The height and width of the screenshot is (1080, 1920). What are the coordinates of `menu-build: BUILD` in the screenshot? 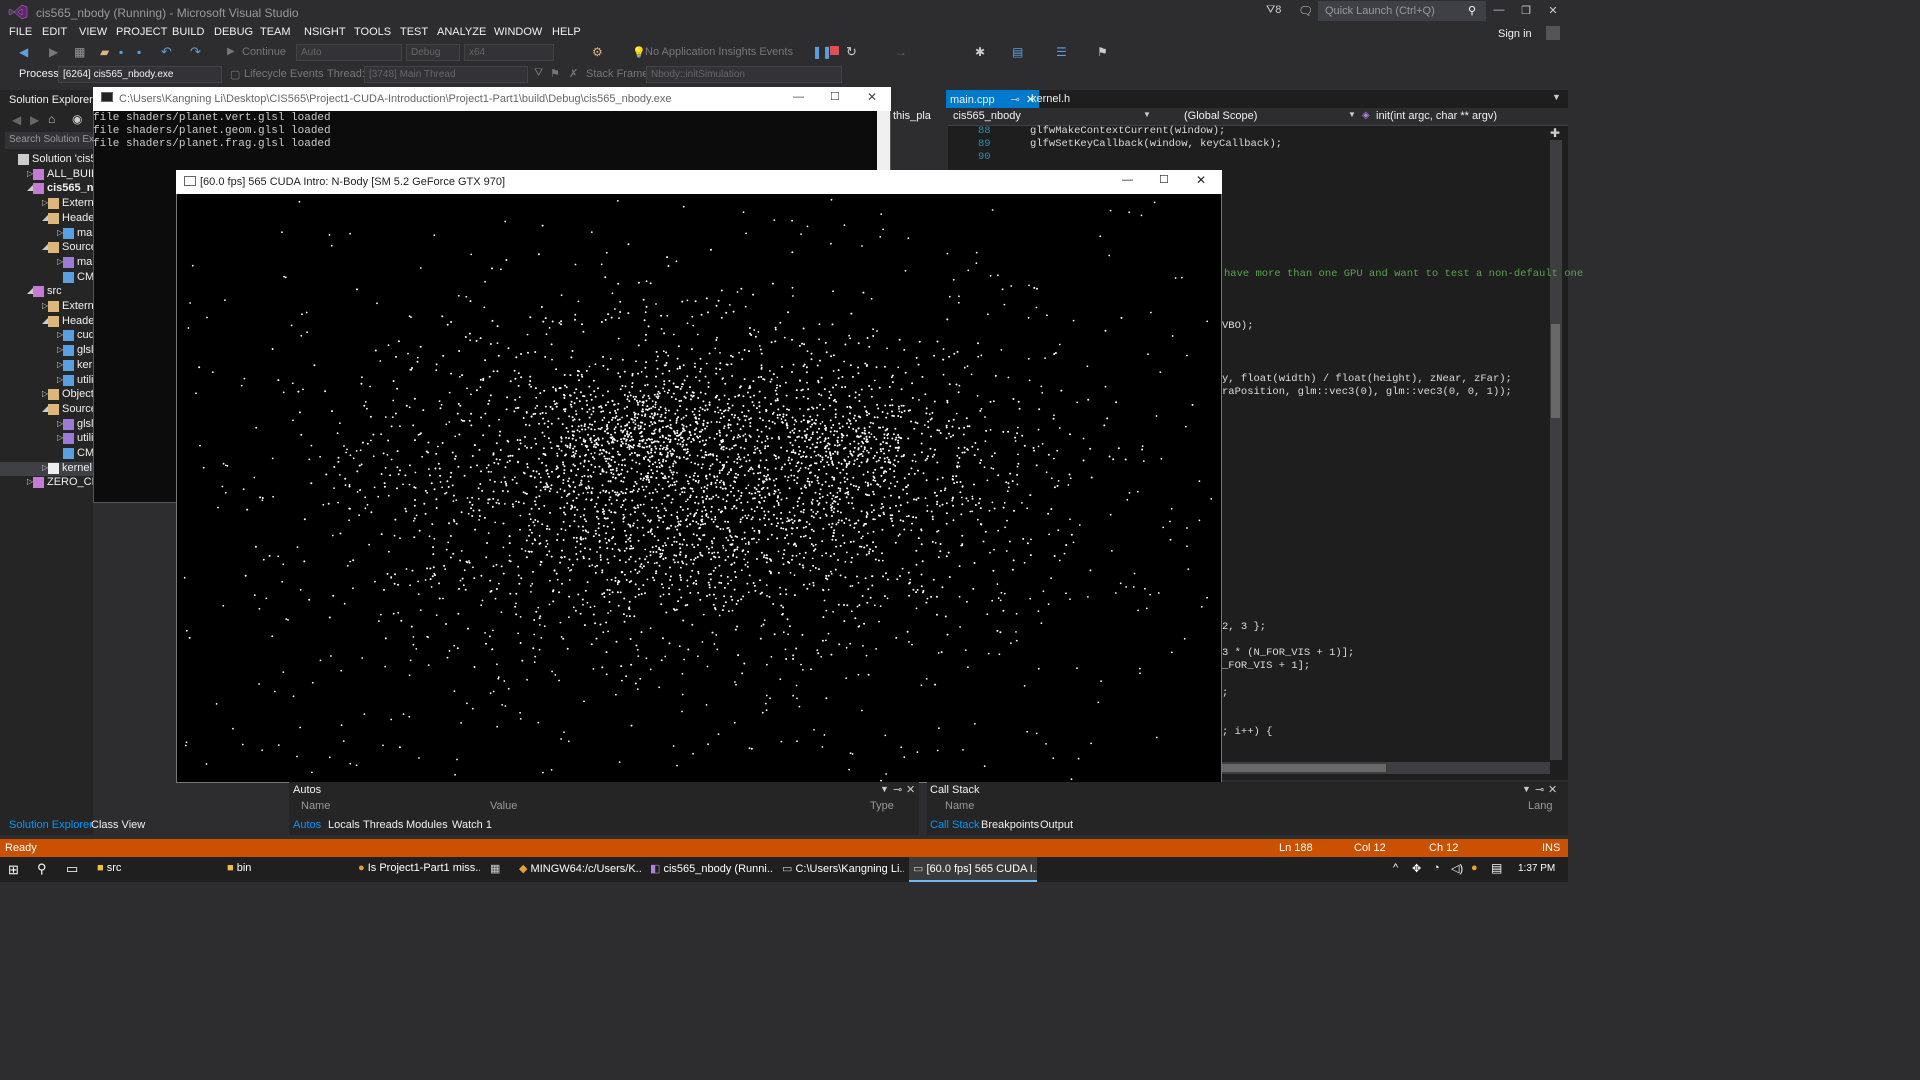 It's located at (188, 32).